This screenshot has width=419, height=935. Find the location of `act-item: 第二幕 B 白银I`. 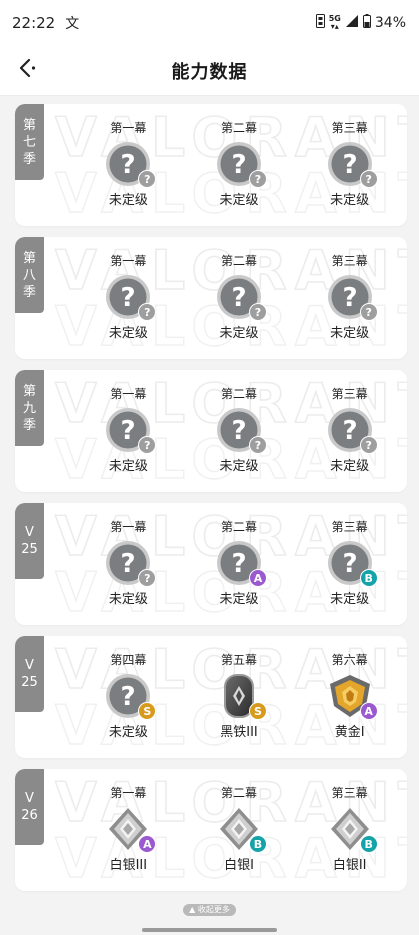

act-item: 第二幕 B 白银I is located at coordinates (239, 835).